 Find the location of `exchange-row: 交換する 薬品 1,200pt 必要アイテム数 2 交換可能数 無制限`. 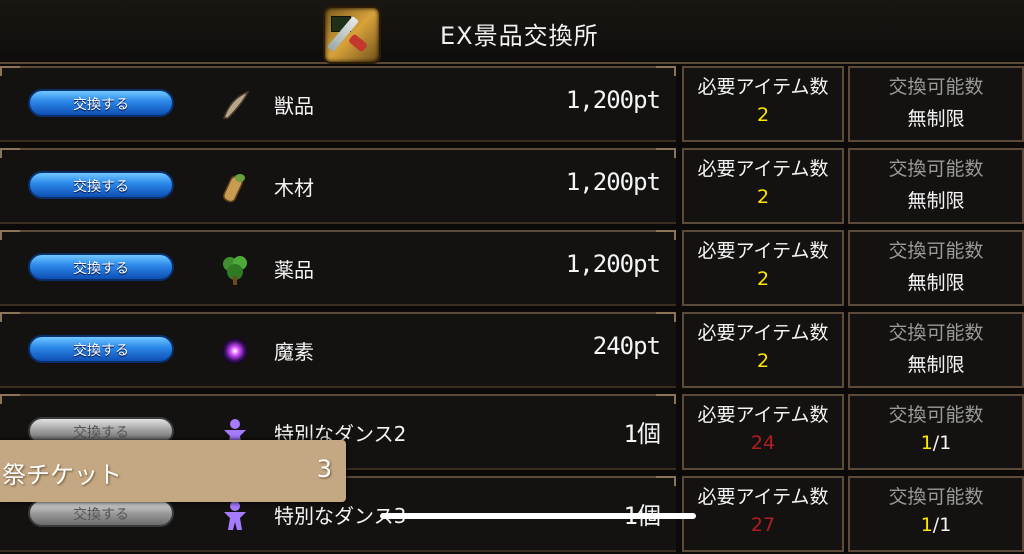

exchange-row: 交換する 薬品 1,200pt 必要アイテム数 2 交換可能数 無制限 is located at coordinates (512, 269).